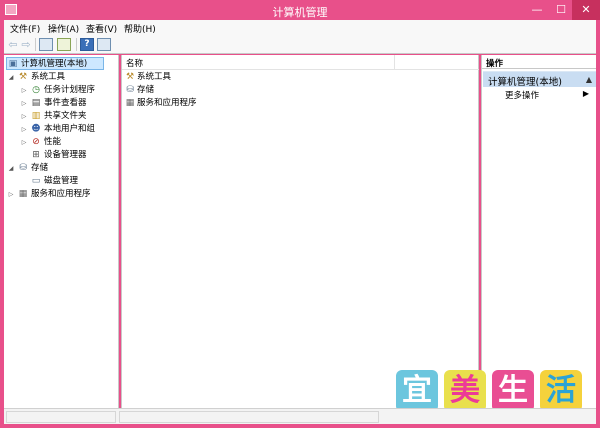 Image resolution: width=600 pixels, height=428 pixels. I want to click on tree-item-task-scheduler: ▷ ◷ 任务计划程序, so click(61, 90).